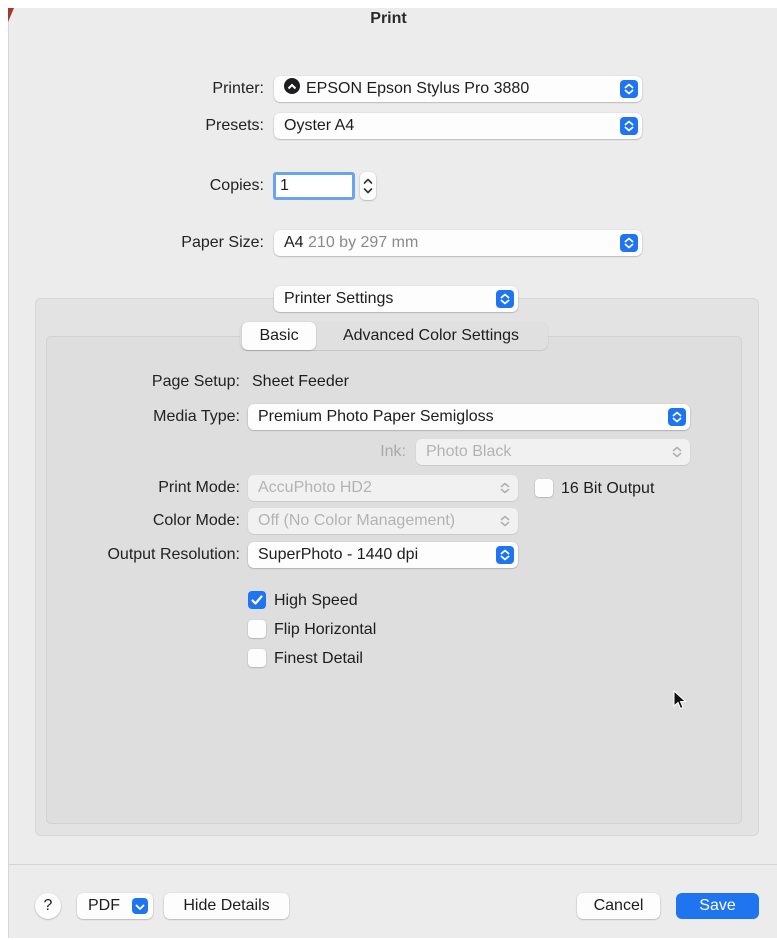 The image size is (777, 940). What do you see at coordinates (222, 242) in the screenshot?
I see `paper-size-label: Paper Size:` at bounding box center [222, 242].